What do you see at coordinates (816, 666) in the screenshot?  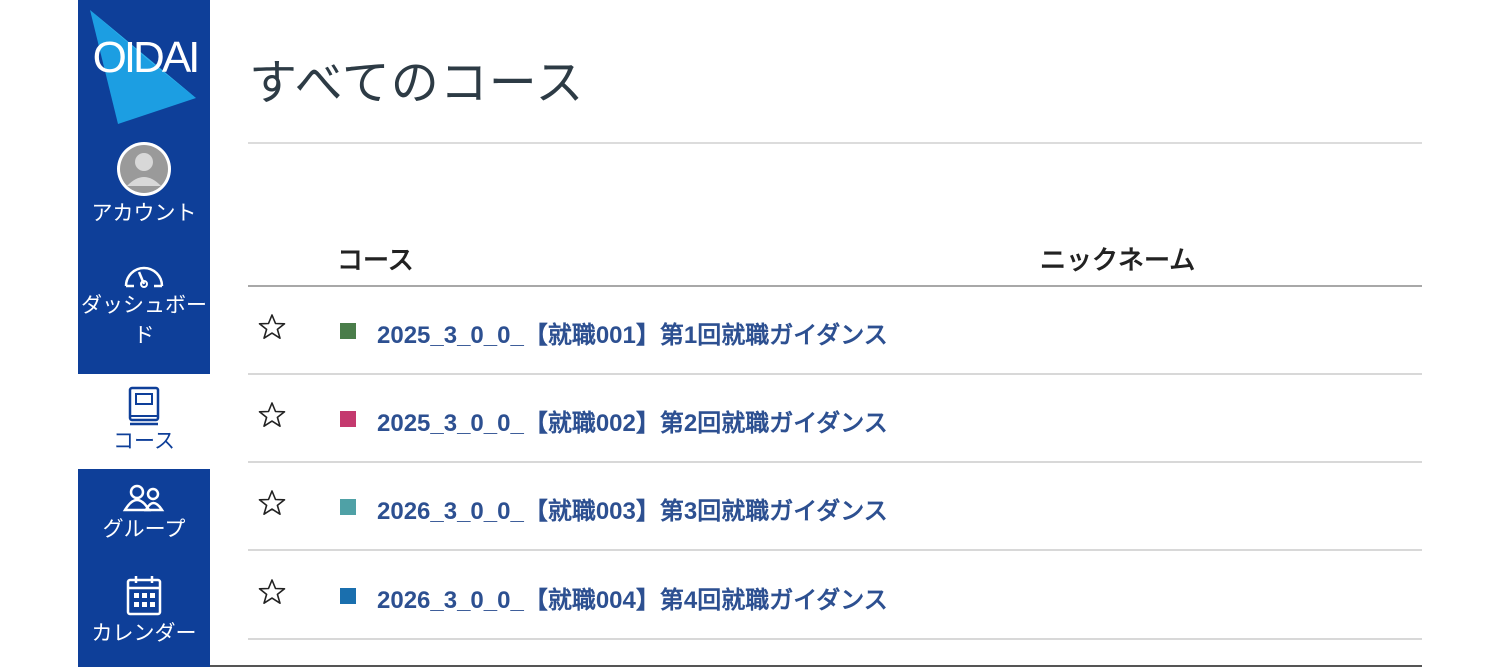 I see `bottom-border` at bounding box center [816, 666].